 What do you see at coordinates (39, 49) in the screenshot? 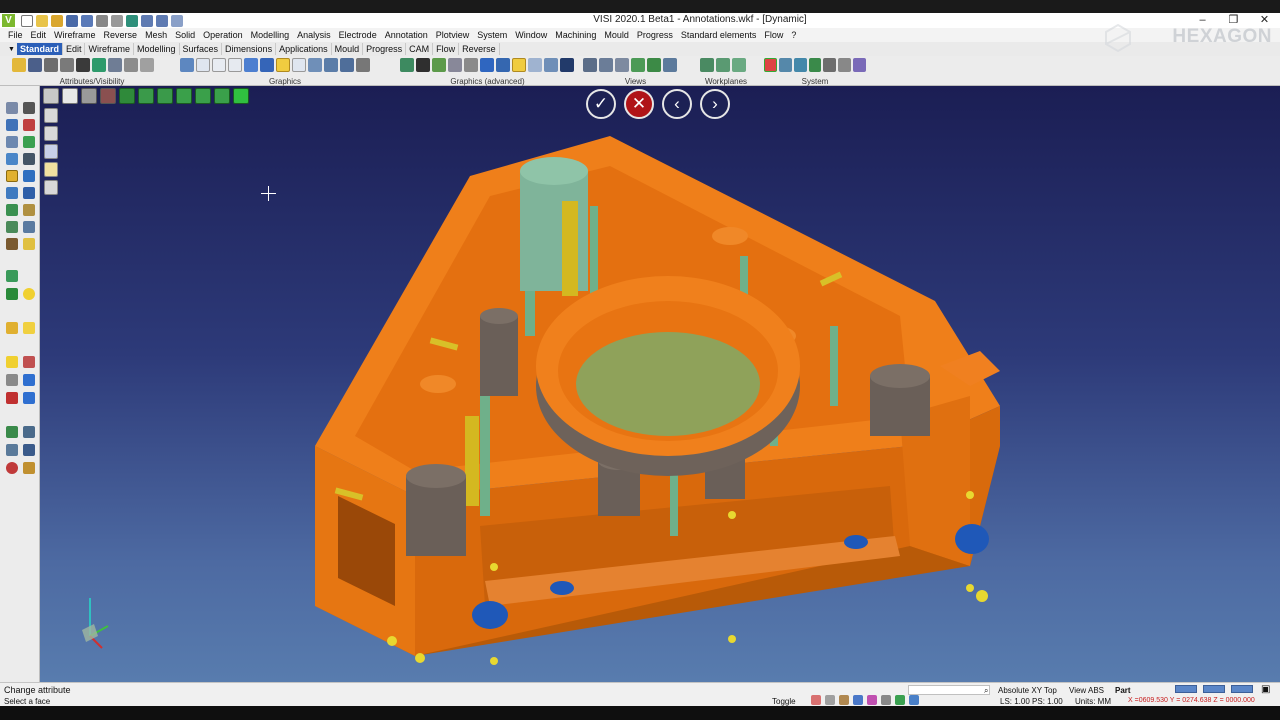
I see `tab-standard: Standard` at bounding box center [39, 49].